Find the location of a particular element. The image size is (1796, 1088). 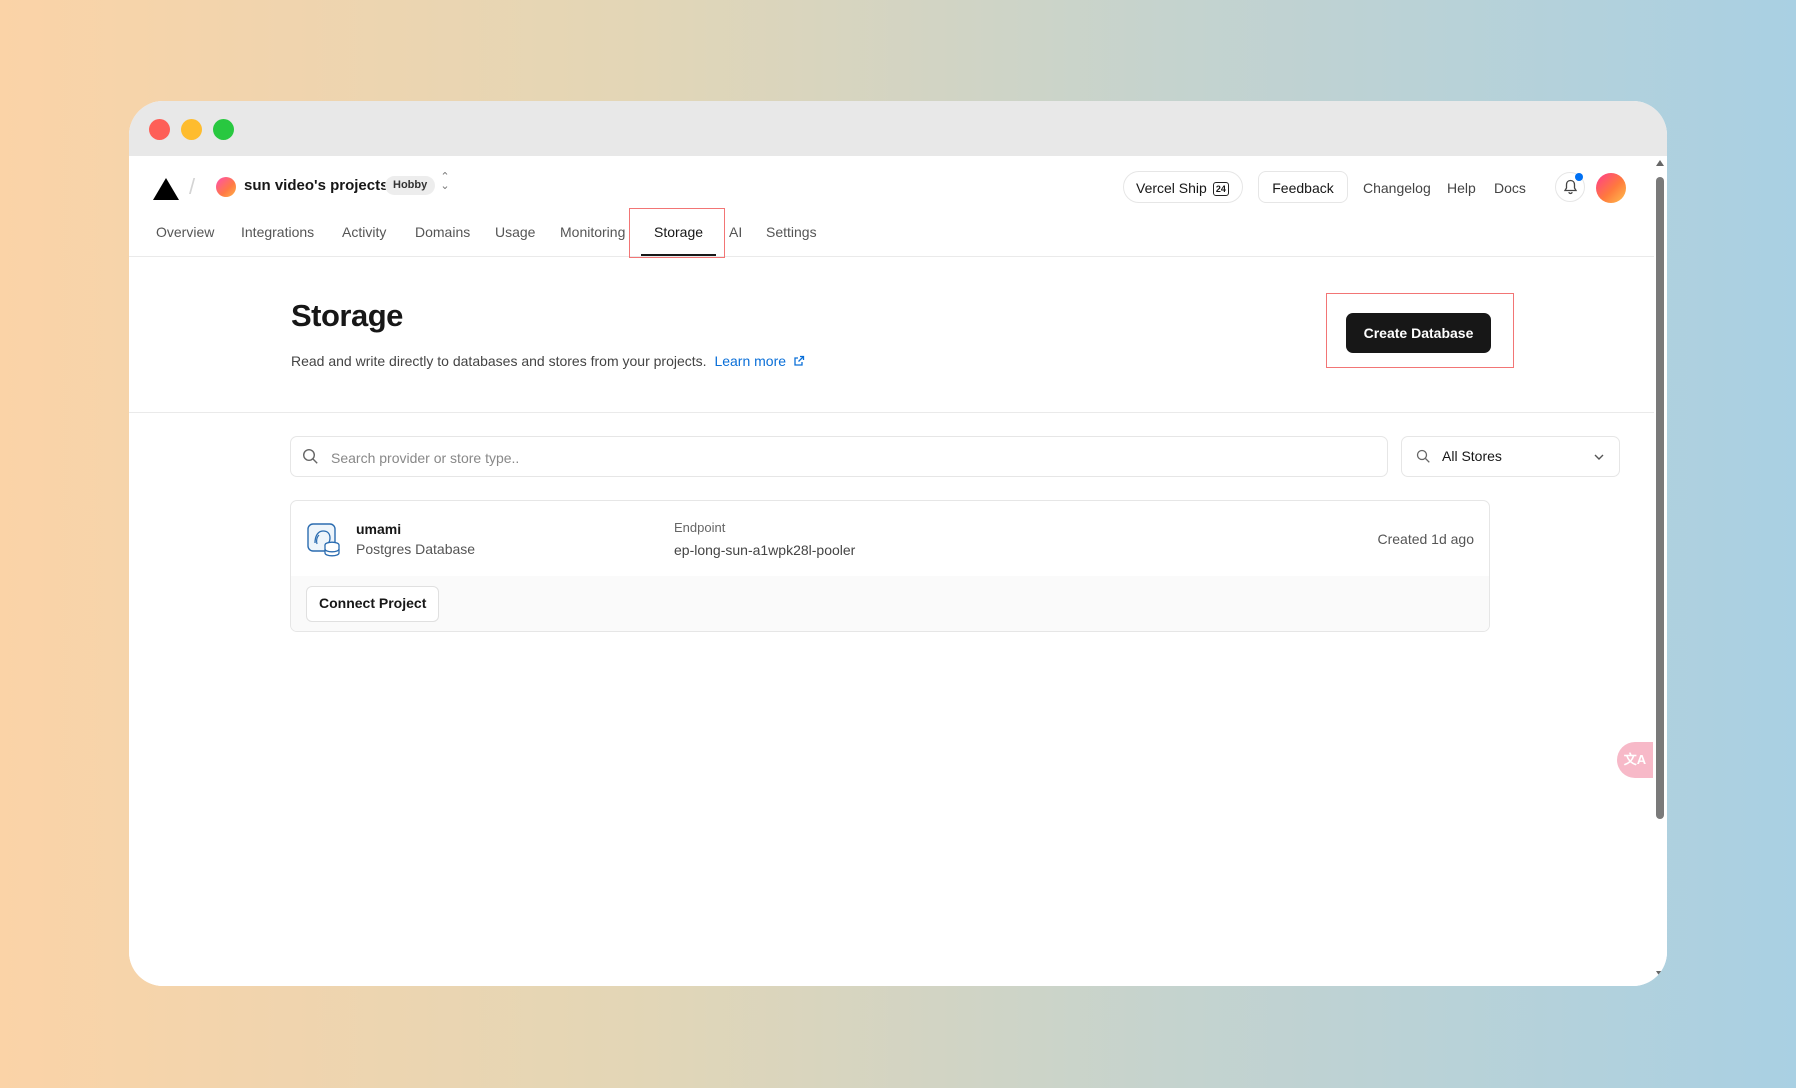

tab-overview: Overview is located at coordinates (185, 232).